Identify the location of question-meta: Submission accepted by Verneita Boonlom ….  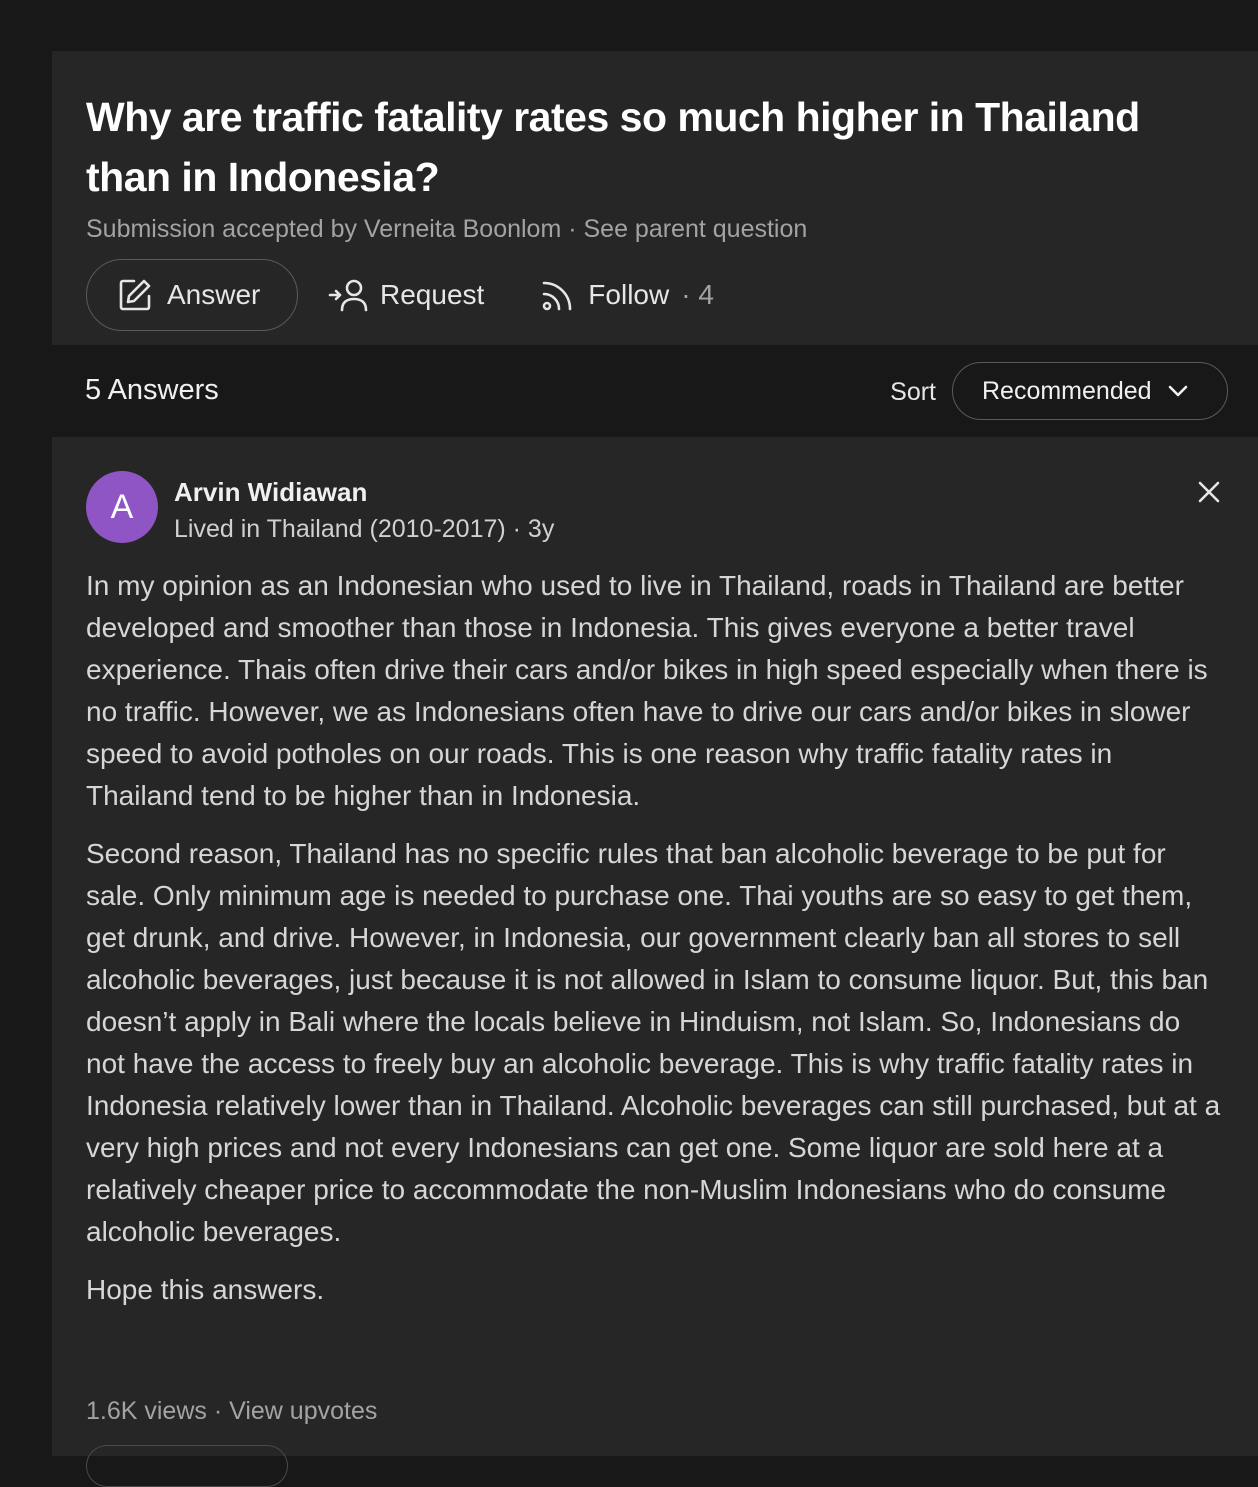
(446, 229).